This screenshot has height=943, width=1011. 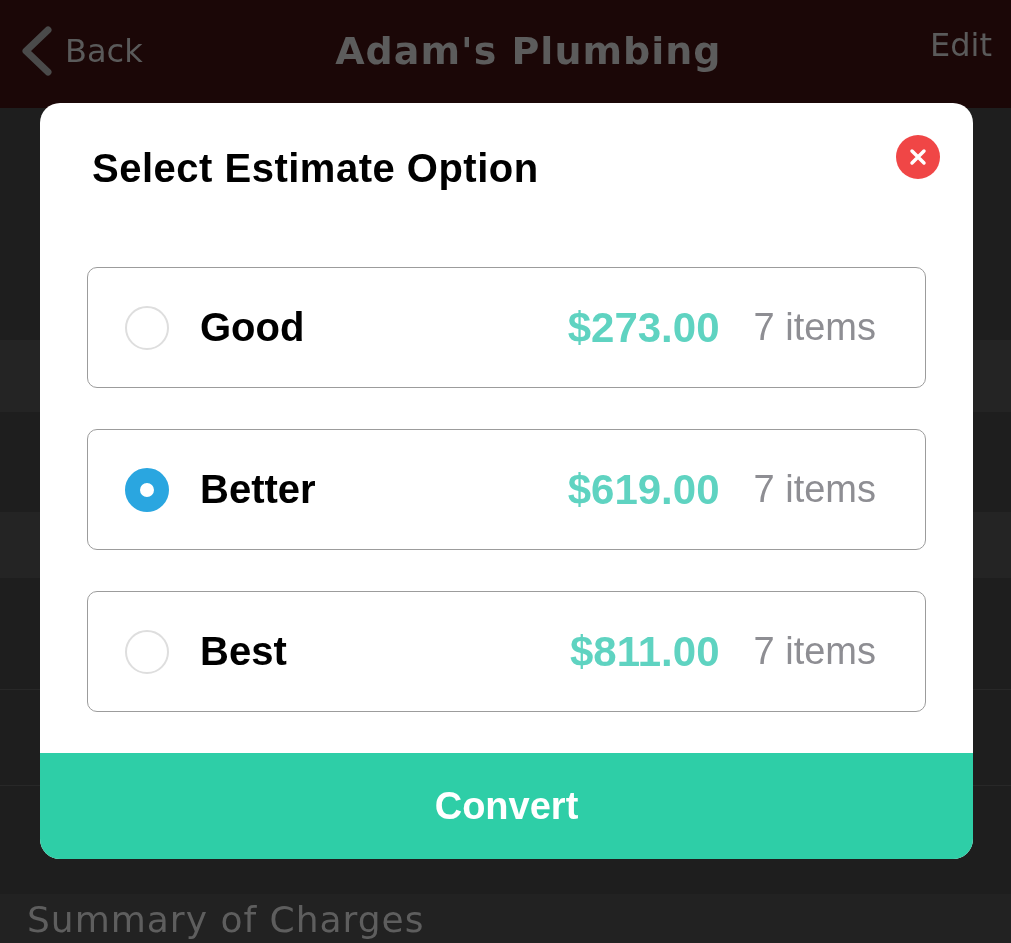 I want to click on close-icon, so click(x=918, y=157).